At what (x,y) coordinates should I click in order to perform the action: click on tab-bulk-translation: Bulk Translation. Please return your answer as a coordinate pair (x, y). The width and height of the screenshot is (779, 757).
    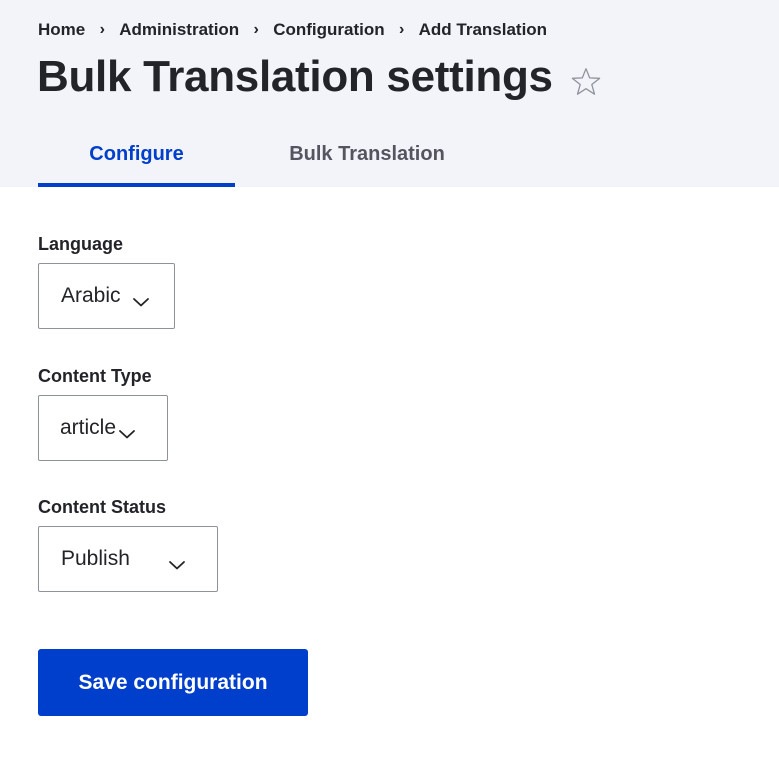
    Looking at the image, I should click on (367, 157).